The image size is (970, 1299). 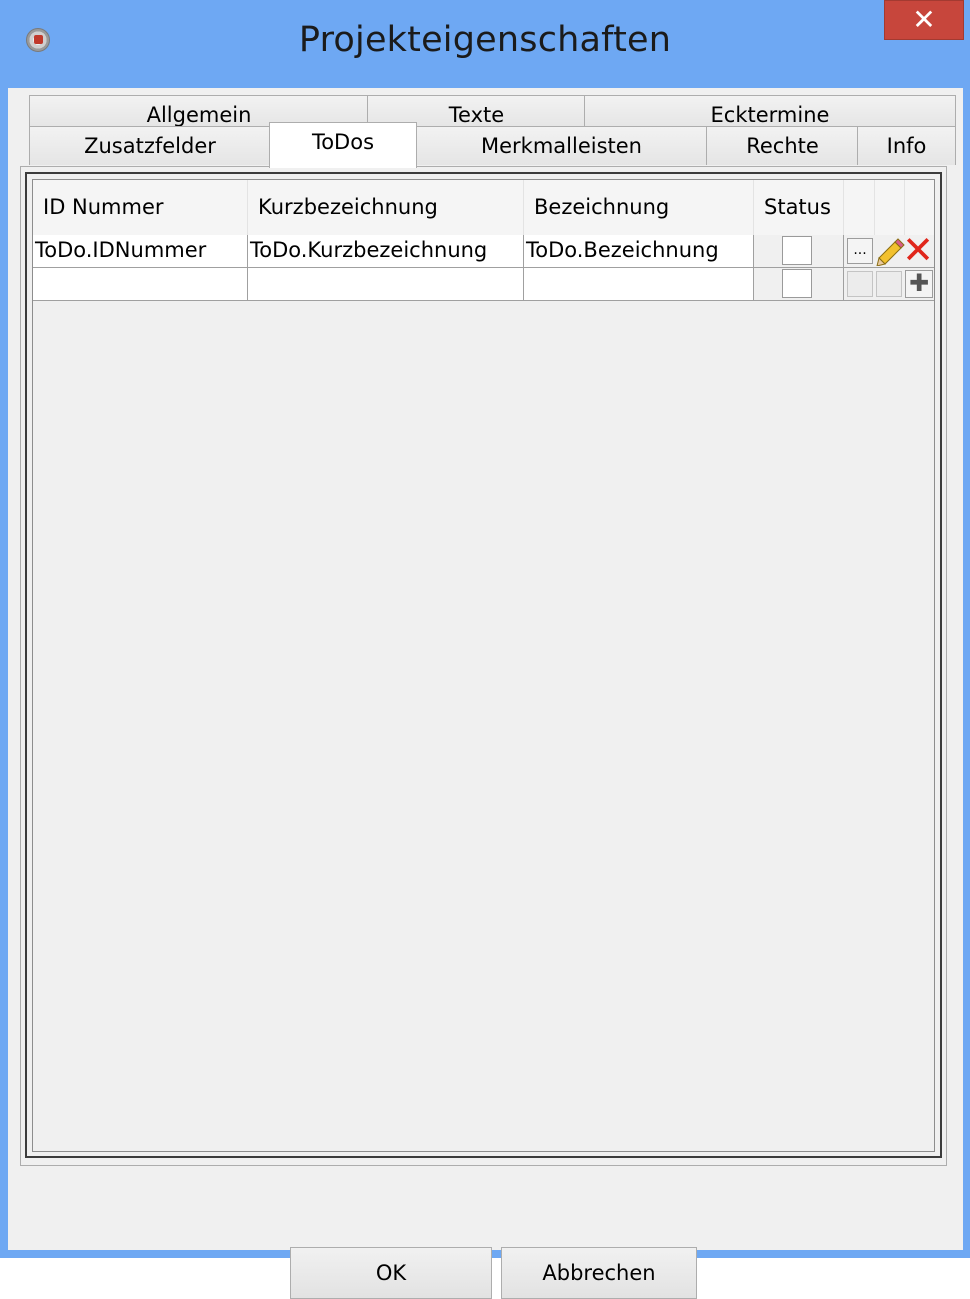 I want to click on new-cell-kurzbezeichnung, so click(x=386, y=284).